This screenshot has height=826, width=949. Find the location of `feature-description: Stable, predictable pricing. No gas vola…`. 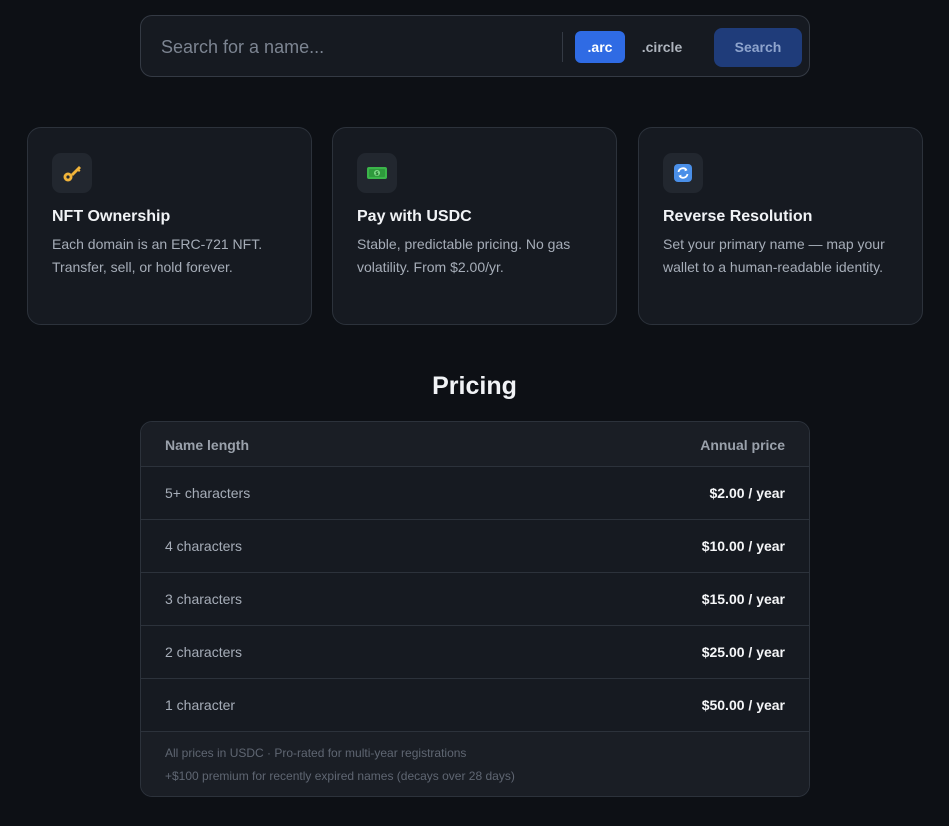

feature-description: Stable, predictable pricing. No gas vola… is located at coordinates (464, 255).